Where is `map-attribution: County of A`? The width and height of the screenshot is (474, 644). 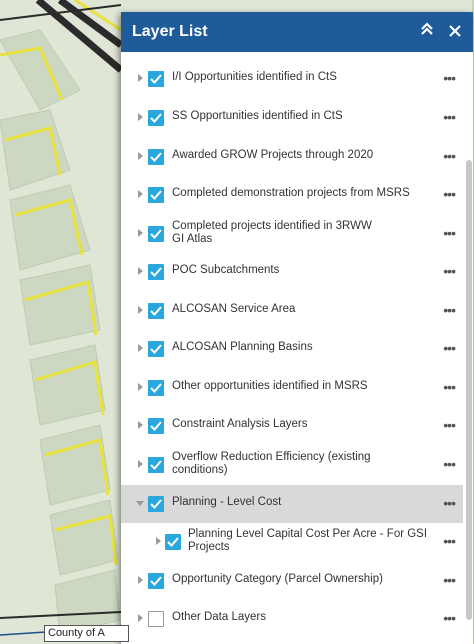
map-attribution: County of A is located at coordinates (86, 633).